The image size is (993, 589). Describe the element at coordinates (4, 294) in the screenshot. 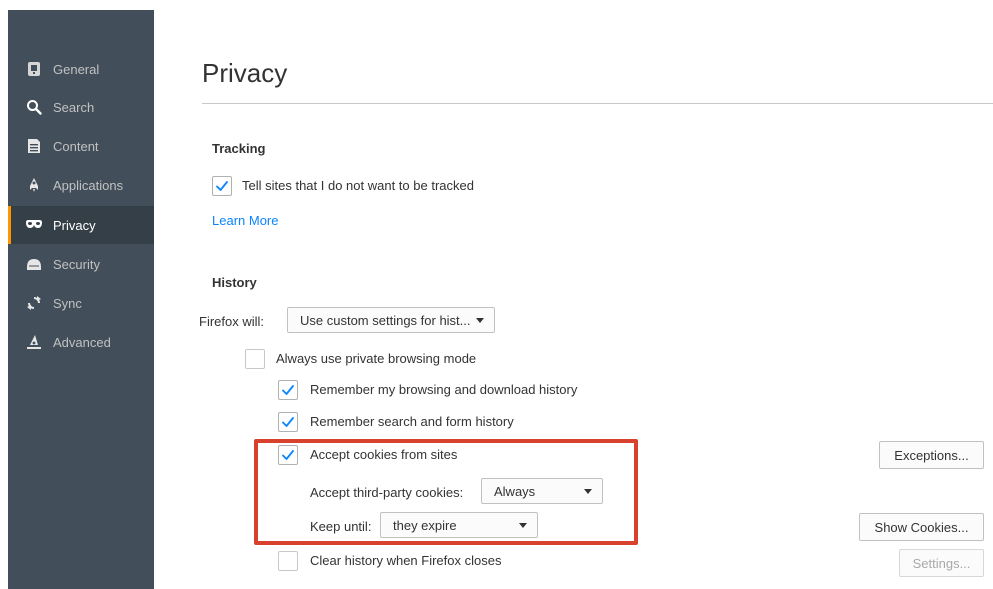

I see `window-edge` at that location.